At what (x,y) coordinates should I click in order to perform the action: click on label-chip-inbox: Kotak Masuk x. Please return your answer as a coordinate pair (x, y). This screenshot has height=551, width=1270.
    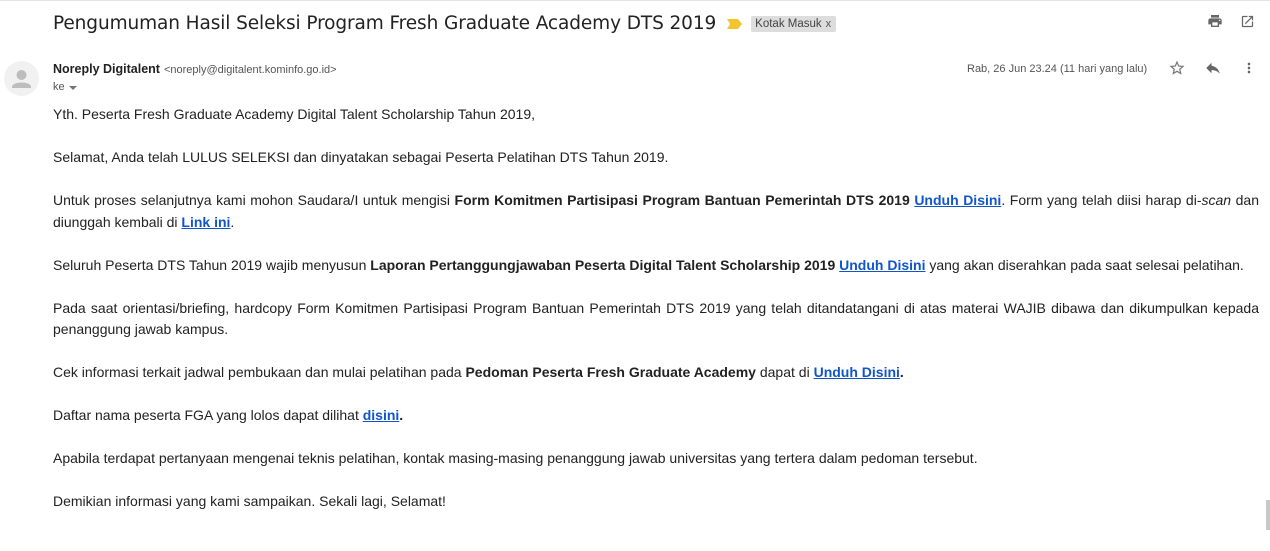
    Looking at the image, I should click on (794, 23).